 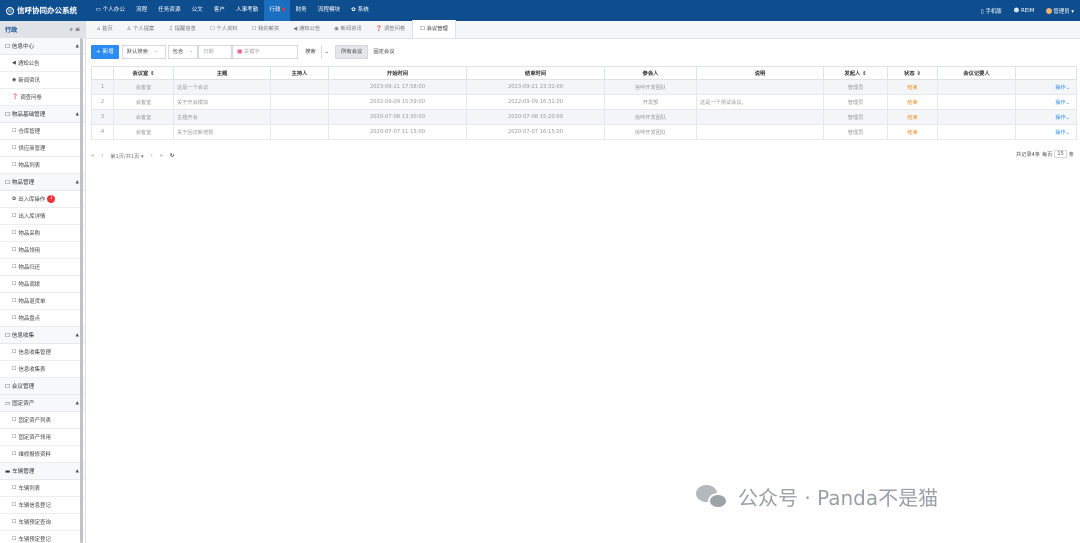 I want to click on tab-7: ❓ 调查问卷, so click(x=390, y=29).